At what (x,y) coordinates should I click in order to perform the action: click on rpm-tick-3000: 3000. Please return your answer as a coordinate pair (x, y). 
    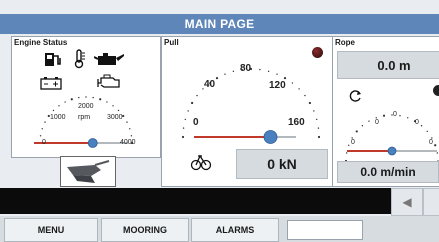
    Looking at the image, I should click on (115, 117).